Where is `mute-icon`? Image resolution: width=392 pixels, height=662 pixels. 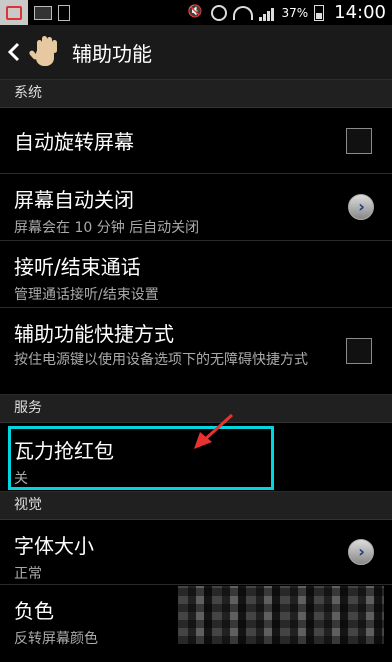
mute-icon is located at coordinates (196, 12).